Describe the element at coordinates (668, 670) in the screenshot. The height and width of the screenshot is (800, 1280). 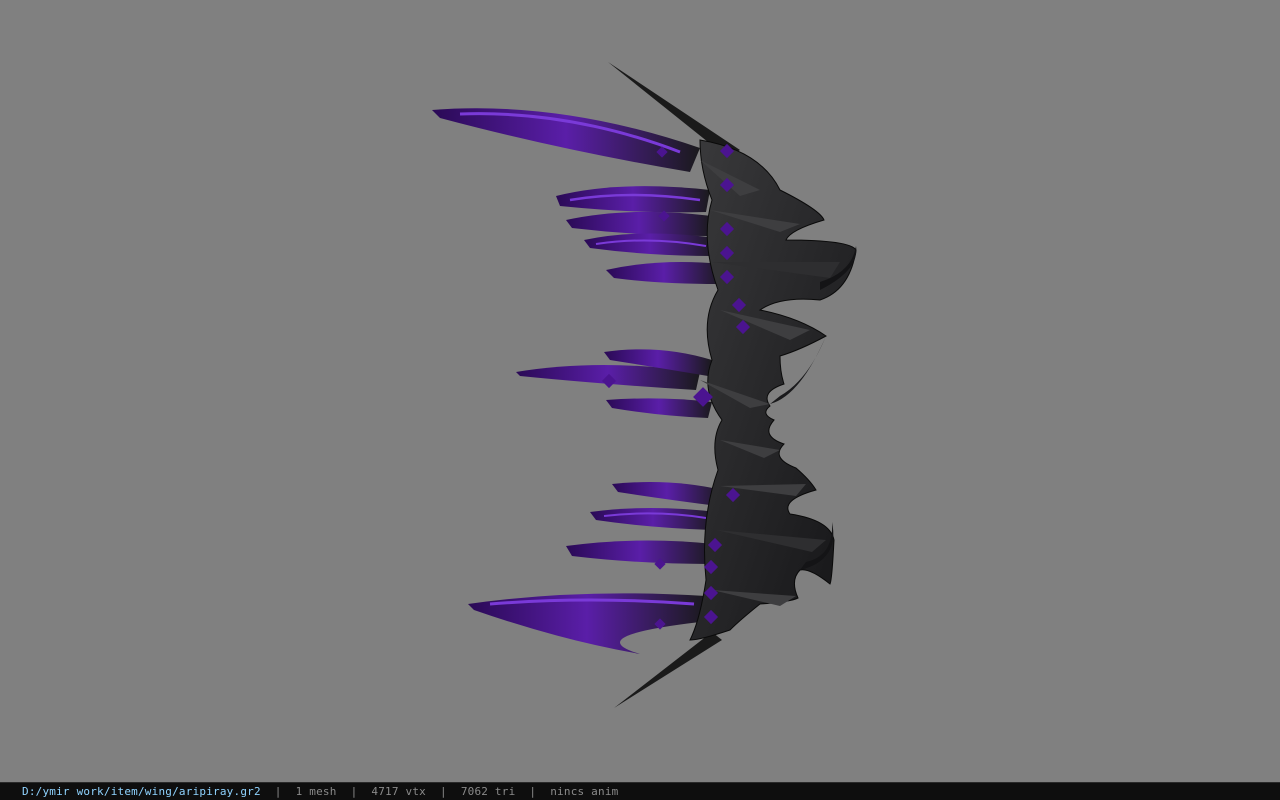
I see `bottom-spike` at that location.